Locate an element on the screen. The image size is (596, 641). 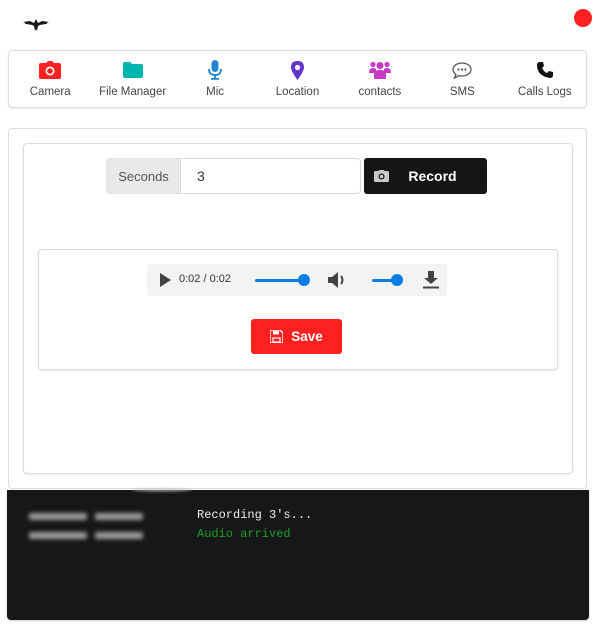
nav-item-location: Location is located at coordinates (297, 79).